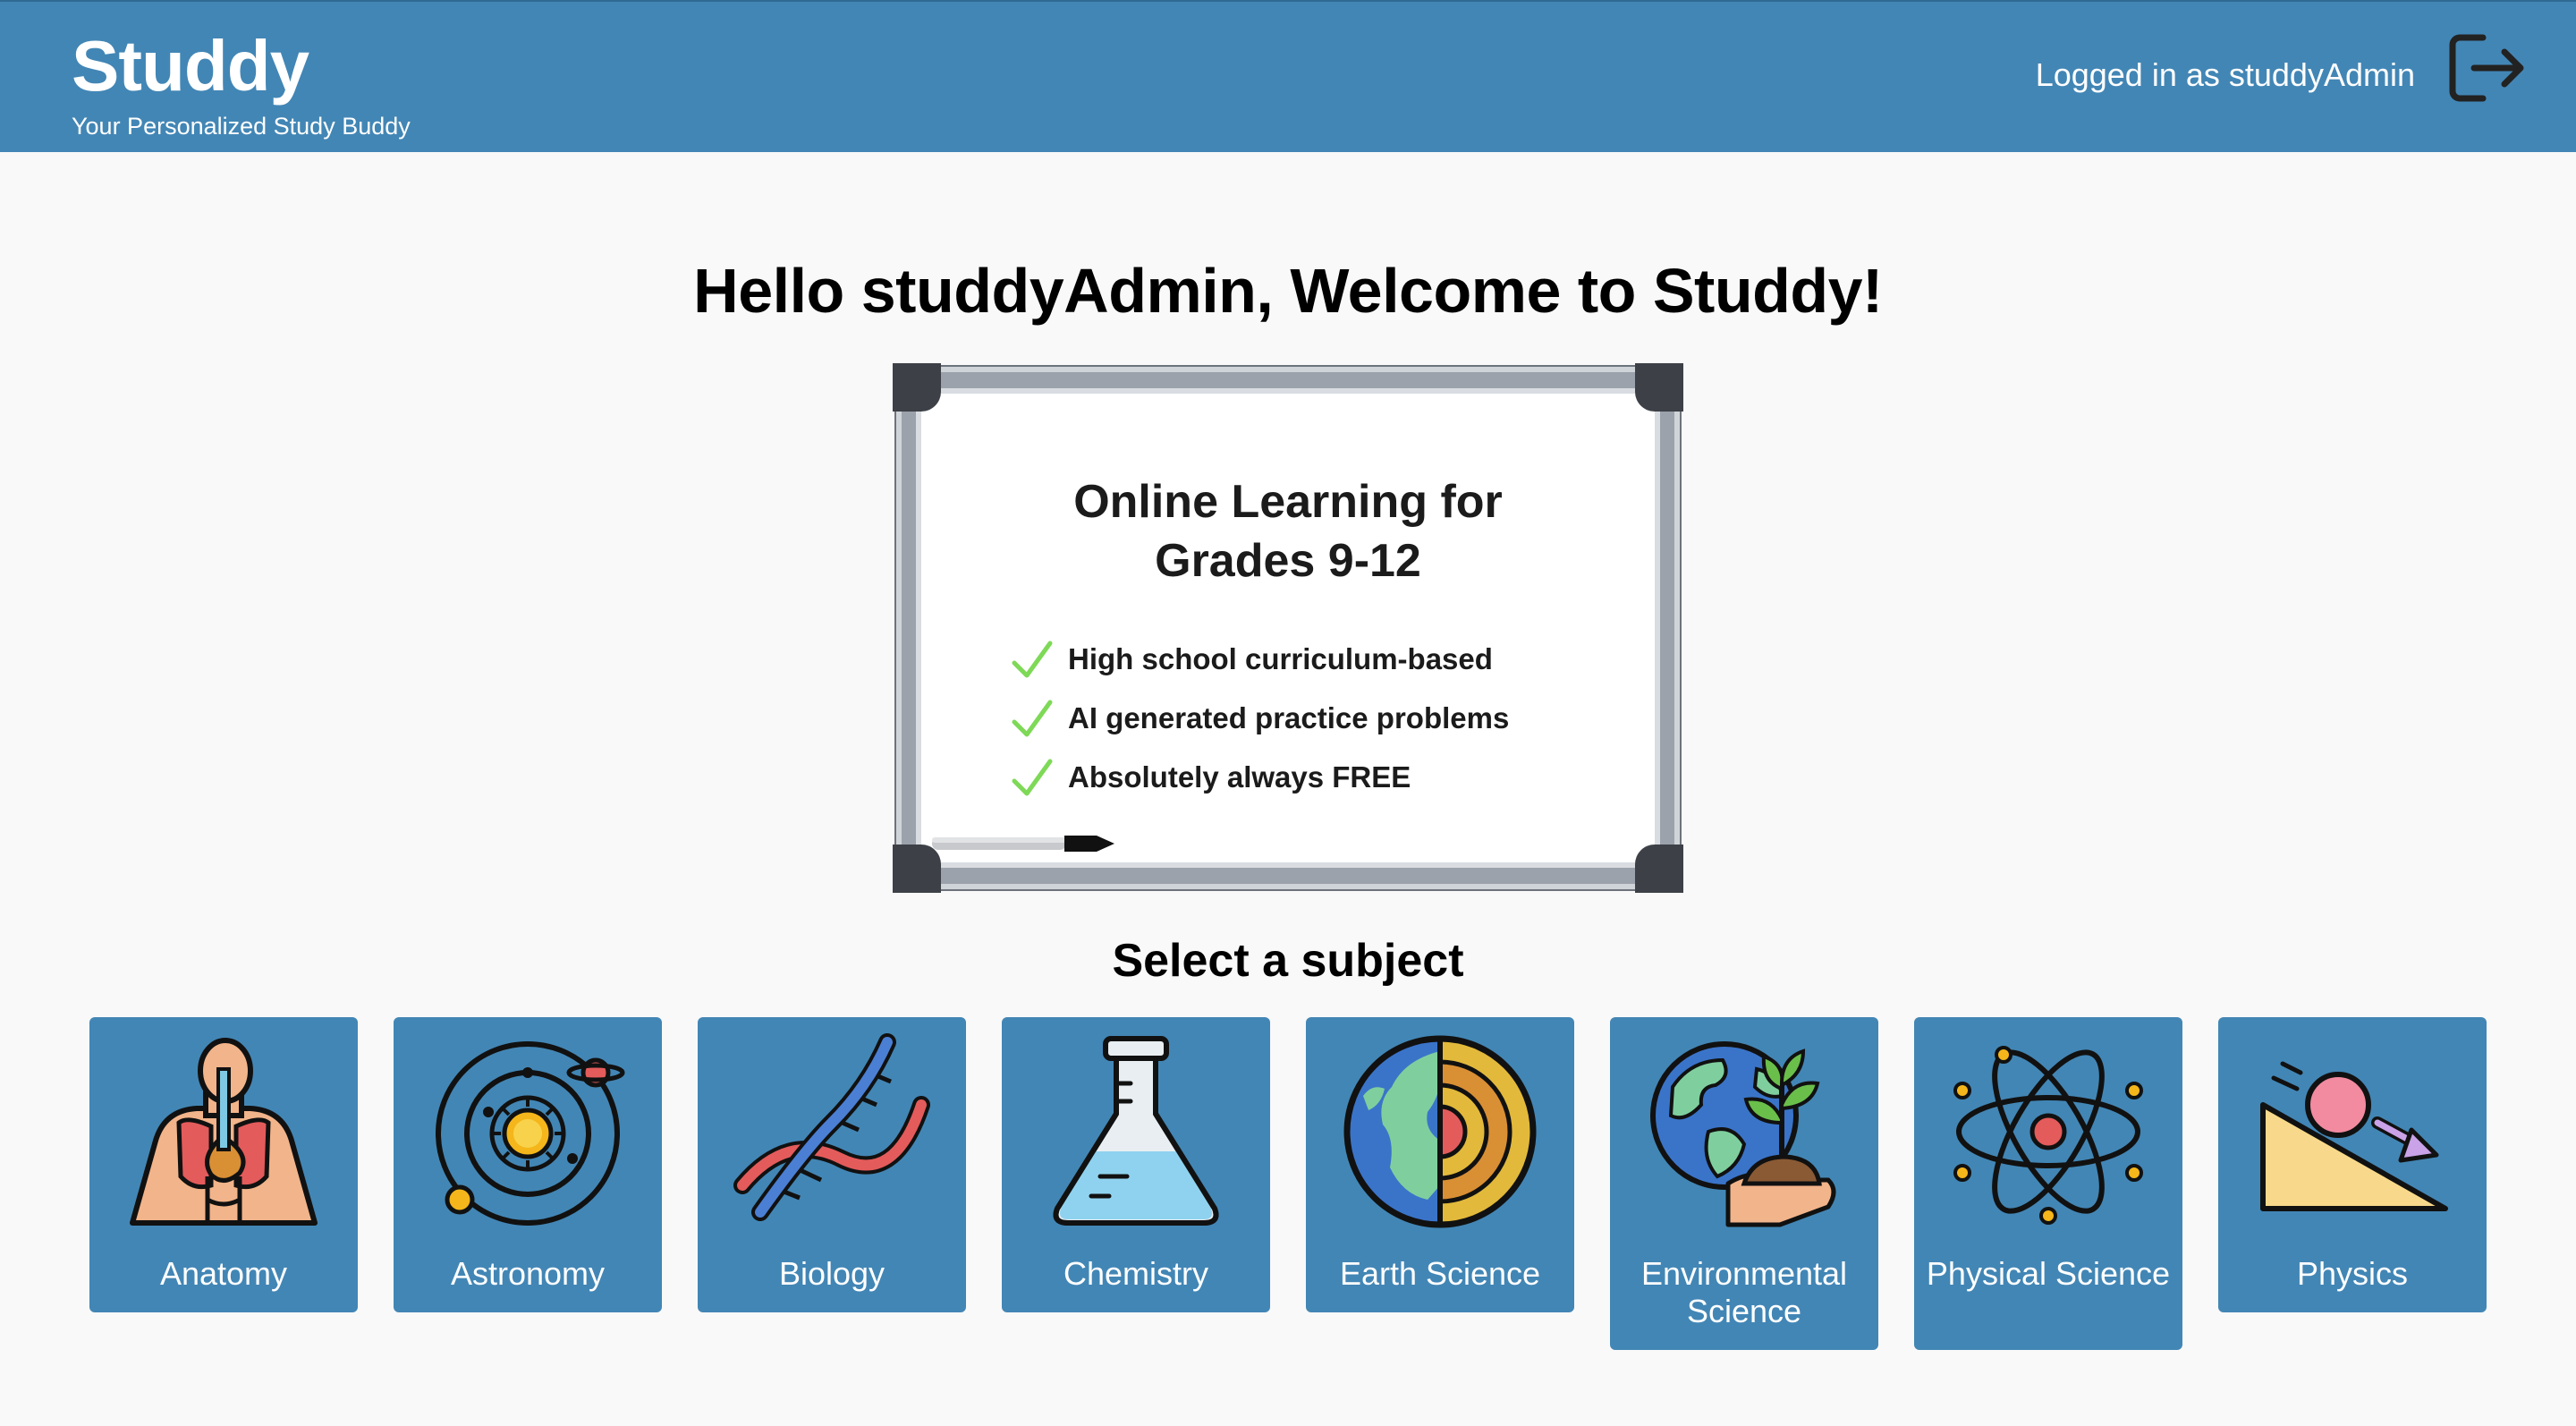  I want to click on subject-card-anatomy: Anatomy, so click(223, 1165).